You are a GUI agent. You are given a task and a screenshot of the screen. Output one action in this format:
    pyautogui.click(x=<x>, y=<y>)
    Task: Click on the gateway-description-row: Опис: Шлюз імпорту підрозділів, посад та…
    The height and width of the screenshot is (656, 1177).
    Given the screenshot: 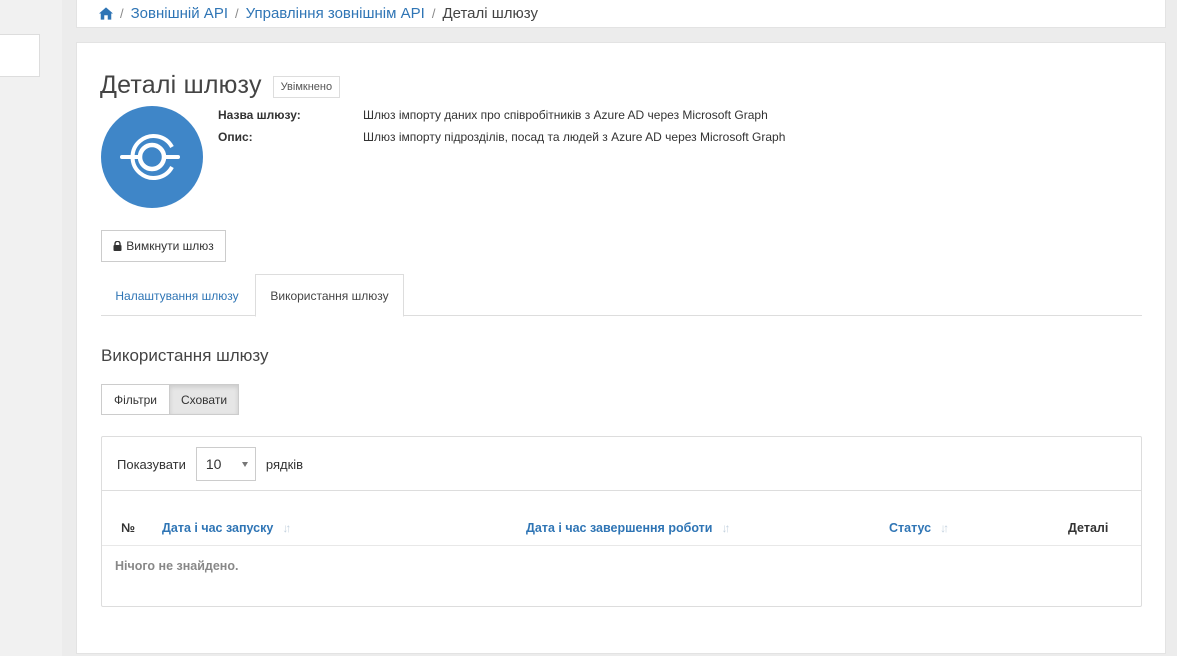 What is the action you would take?
    pyautogui.click(x=501, y=141)
    